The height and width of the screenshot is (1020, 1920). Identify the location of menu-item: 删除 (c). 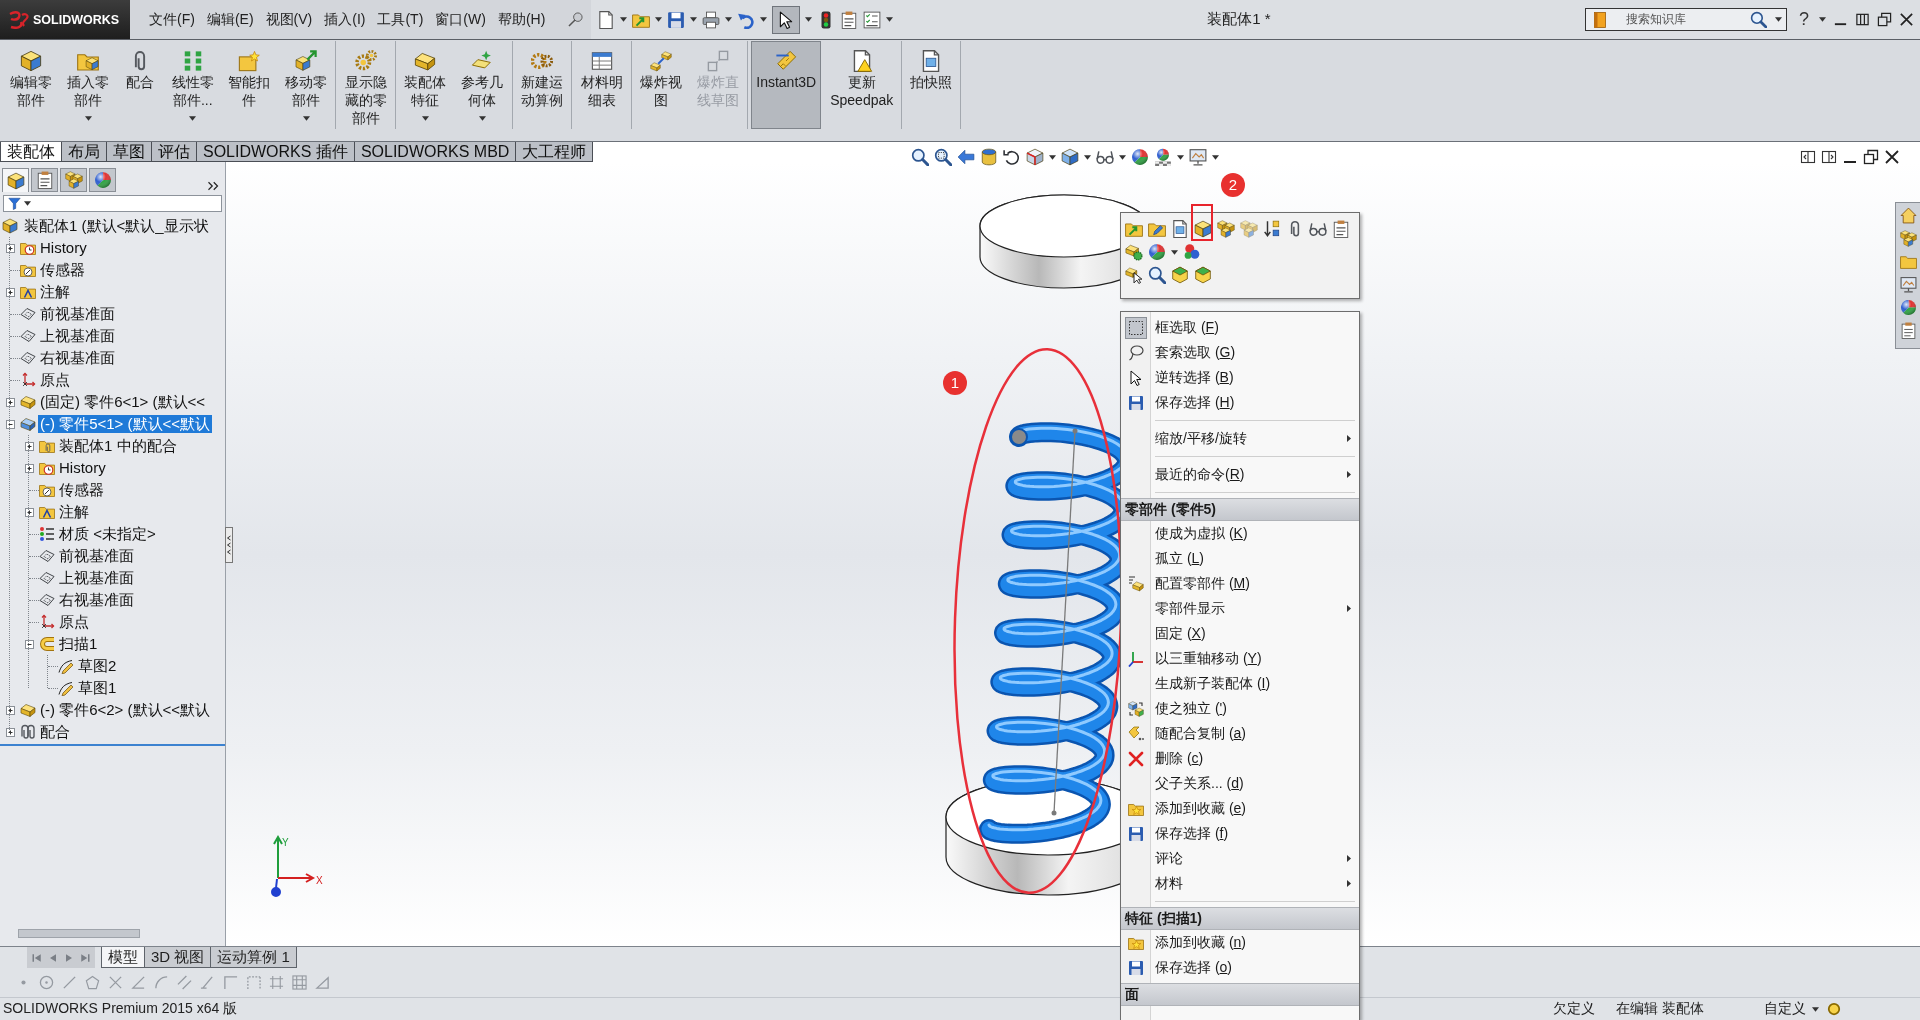
(1240, 758).